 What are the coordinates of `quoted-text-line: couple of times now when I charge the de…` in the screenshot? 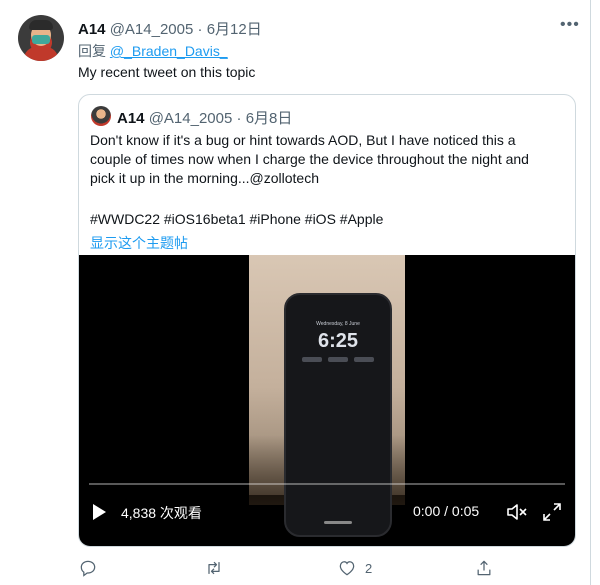 It's located at (309, 159).